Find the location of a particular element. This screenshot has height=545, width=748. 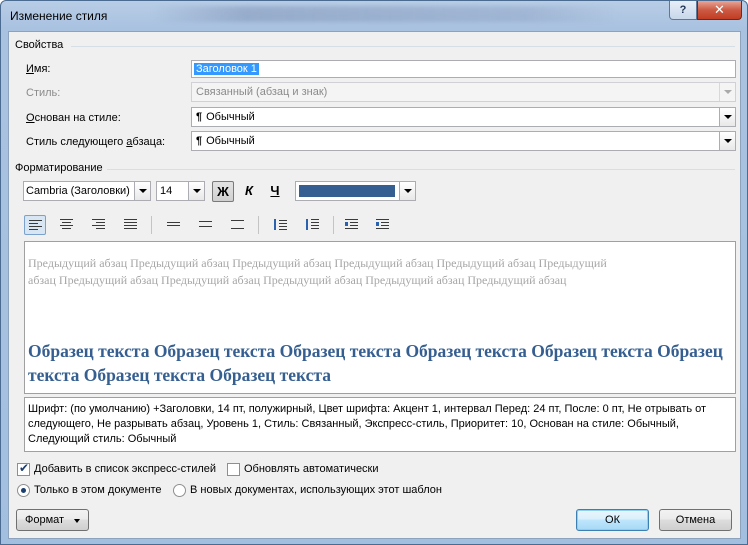

window-title: Изменение стиля is located at coordinates (59, 16).